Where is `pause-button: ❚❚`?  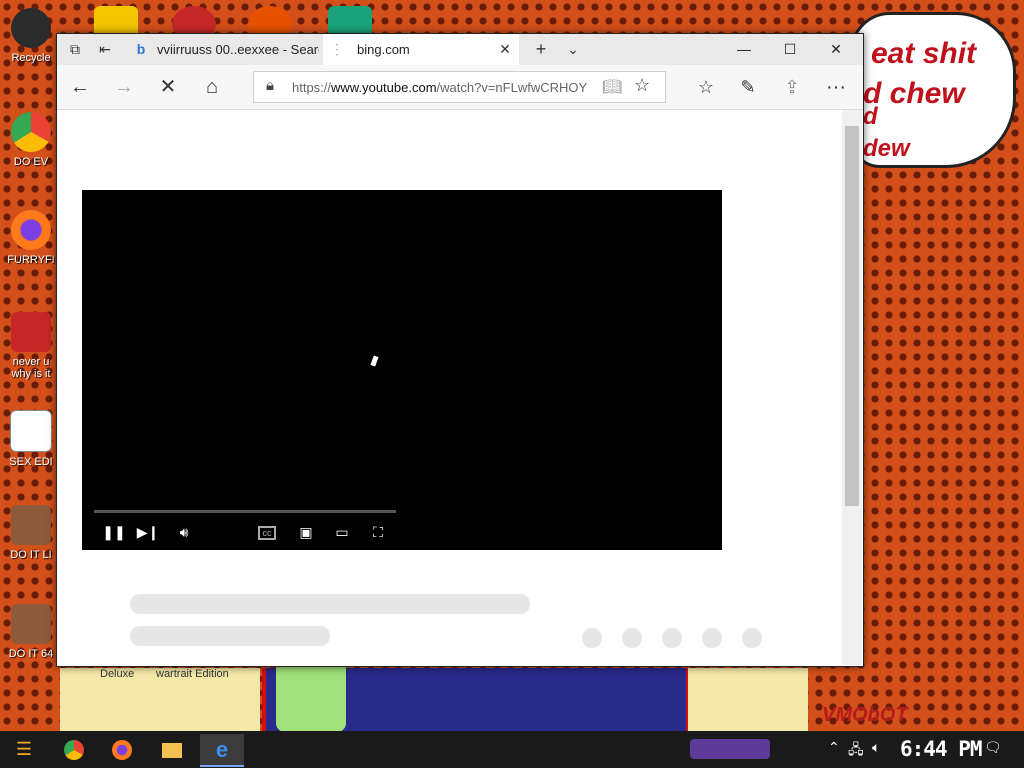 pause-button: ❚❚ is located at coordinates (114, 532).